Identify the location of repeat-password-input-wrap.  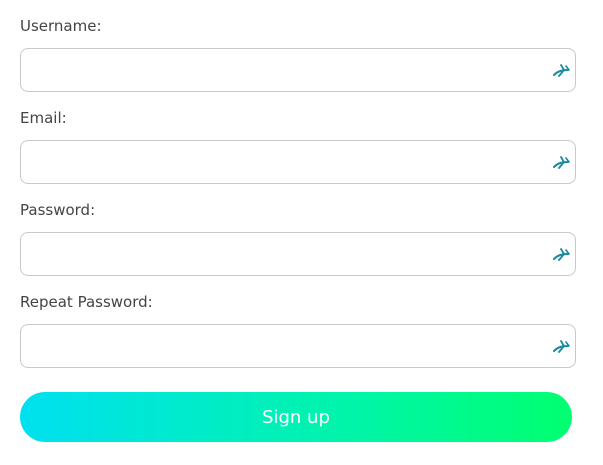
(298, 346).